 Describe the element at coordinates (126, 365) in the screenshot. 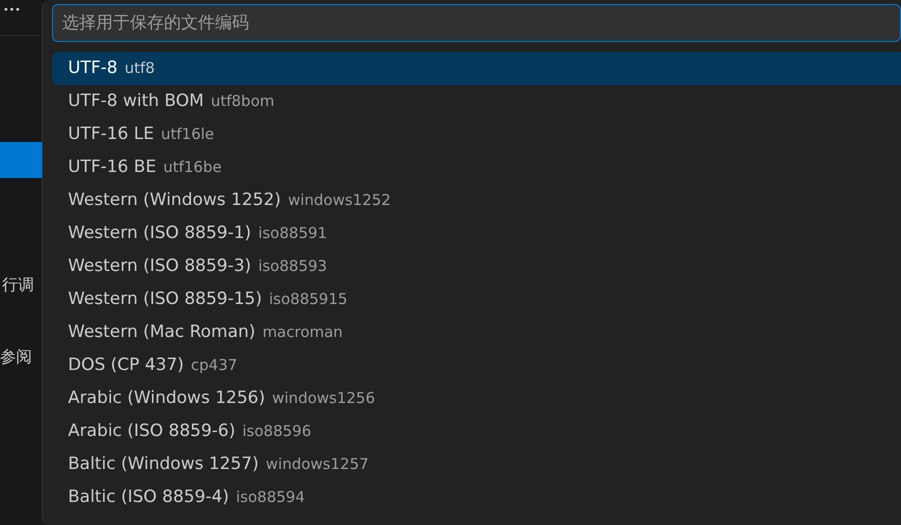

I see `encoding-label: DOS (CP 437)` at that location.